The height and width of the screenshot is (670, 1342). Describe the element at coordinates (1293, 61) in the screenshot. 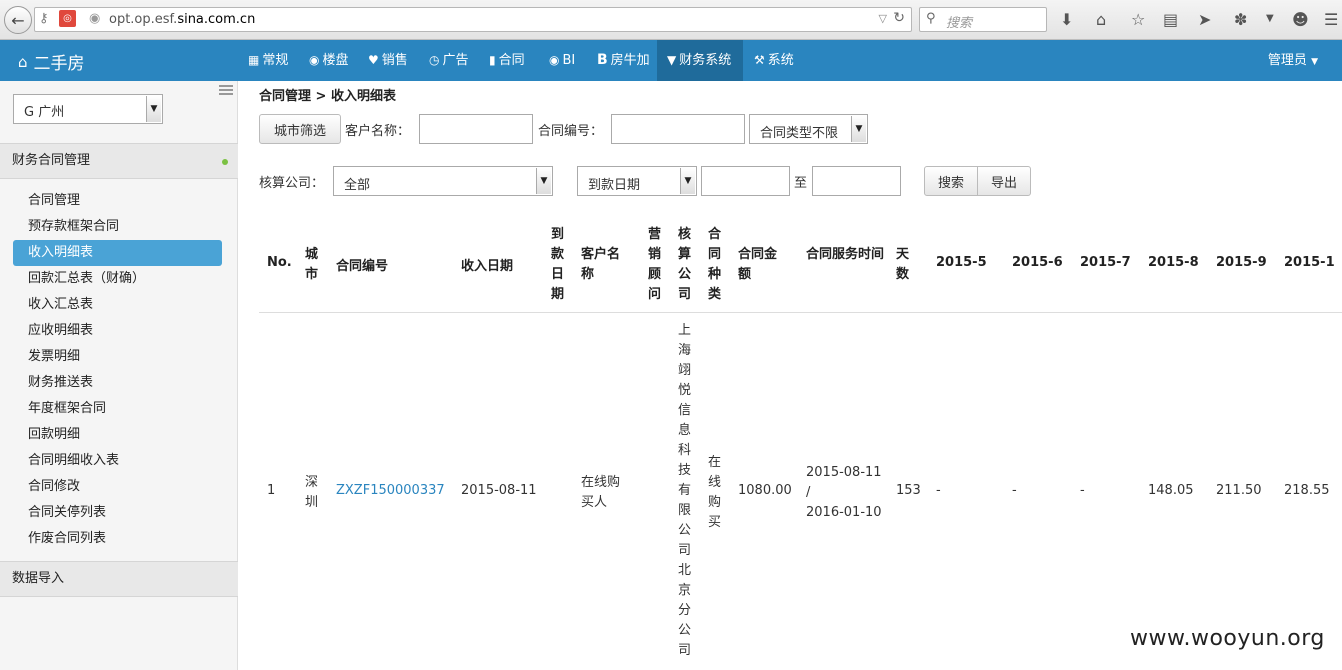

I see `admin-menu: 管理员 ▼` at that location.